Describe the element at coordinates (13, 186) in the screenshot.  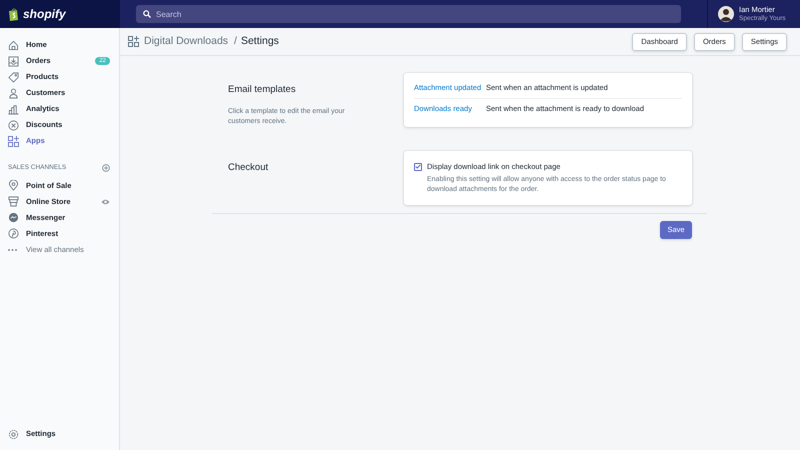
I see `location-pin-icon` at that location.